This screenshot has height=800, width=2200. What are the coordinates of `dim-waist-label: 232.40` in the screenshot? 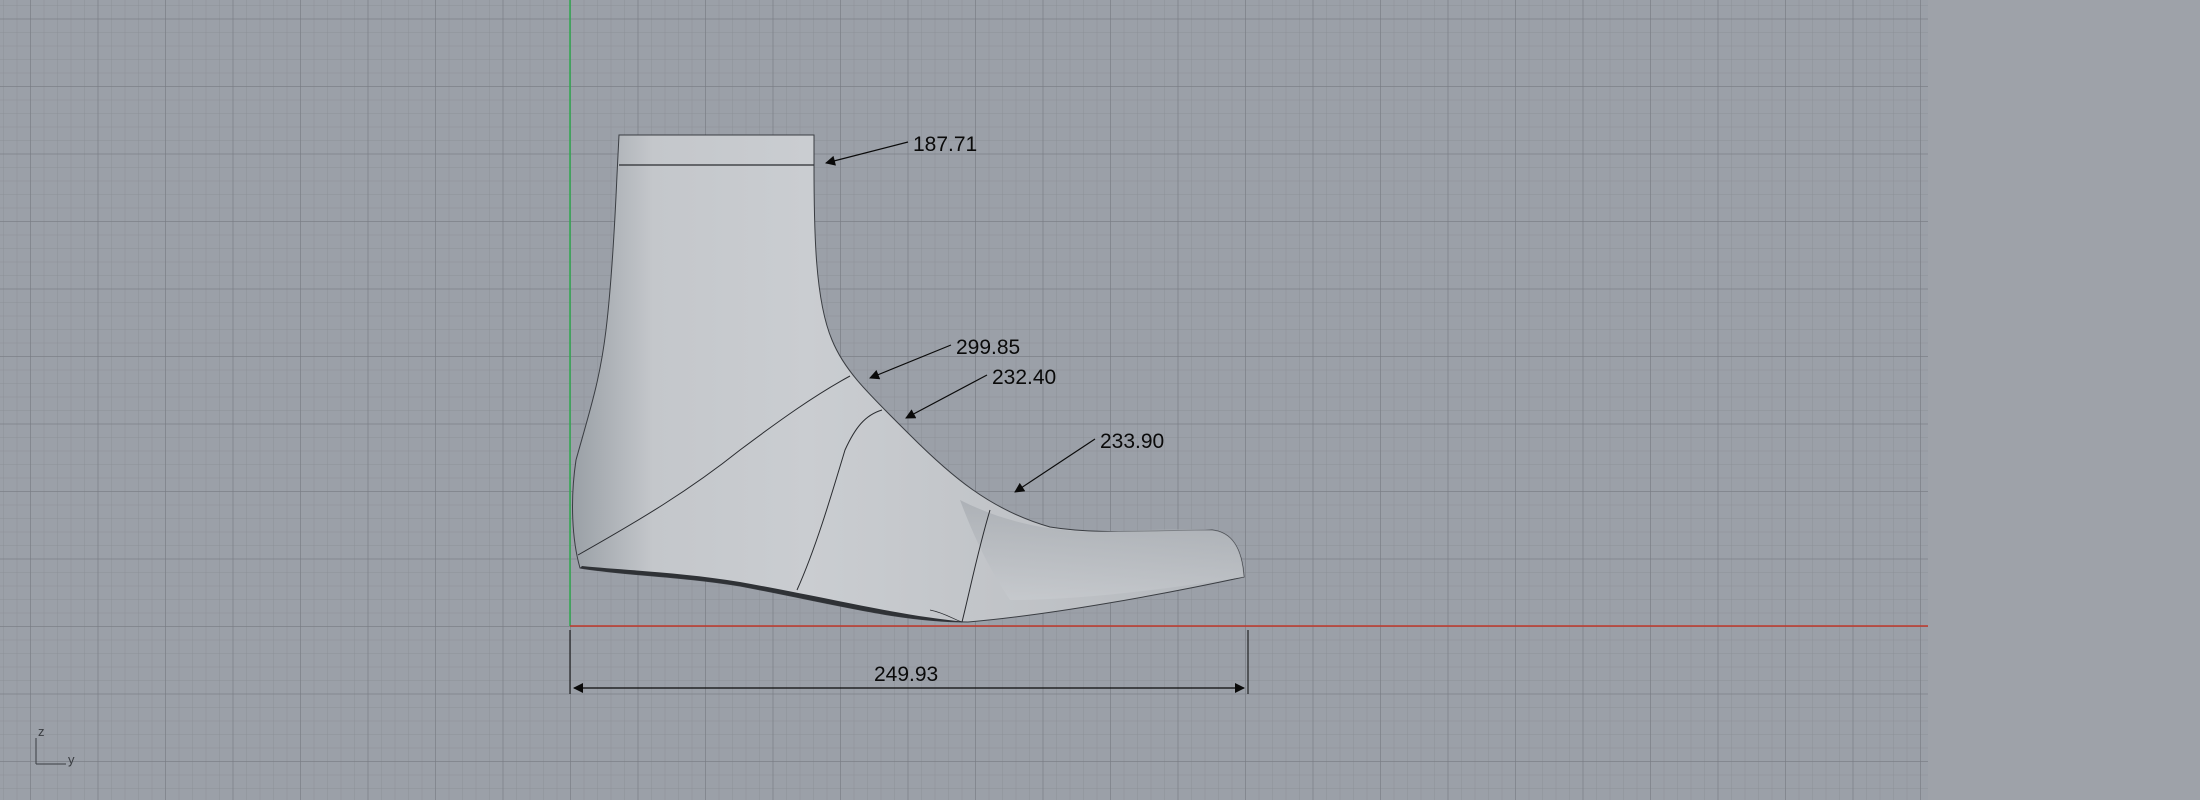 It's located at (1024, 377).